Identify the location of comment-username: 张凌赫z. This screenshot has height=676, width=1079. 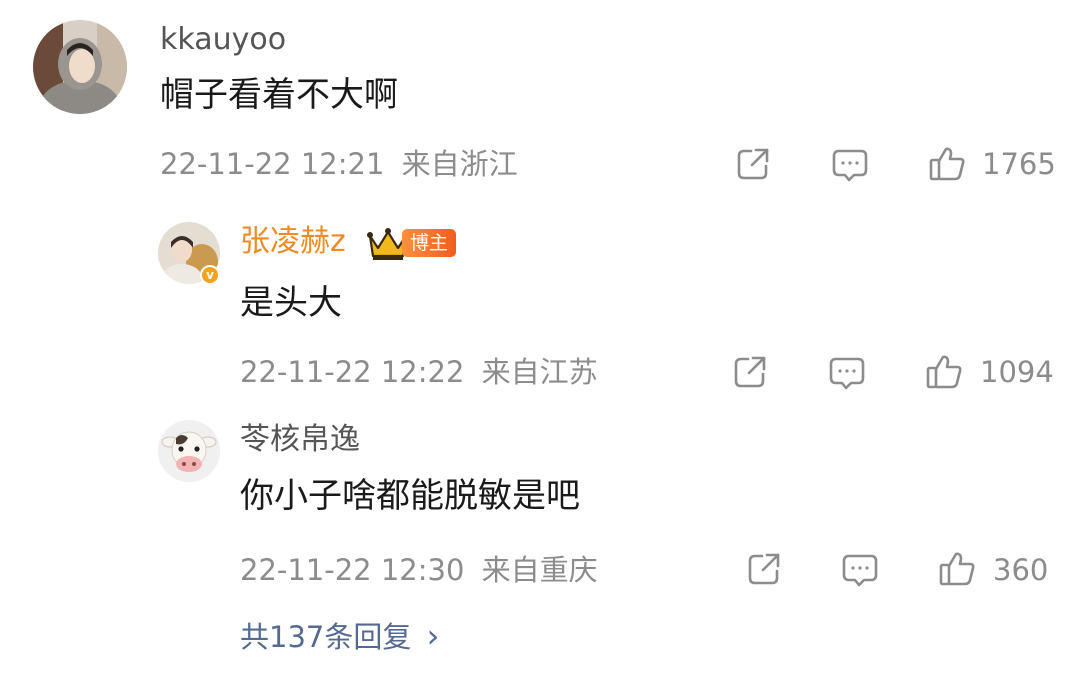
(293, 242).